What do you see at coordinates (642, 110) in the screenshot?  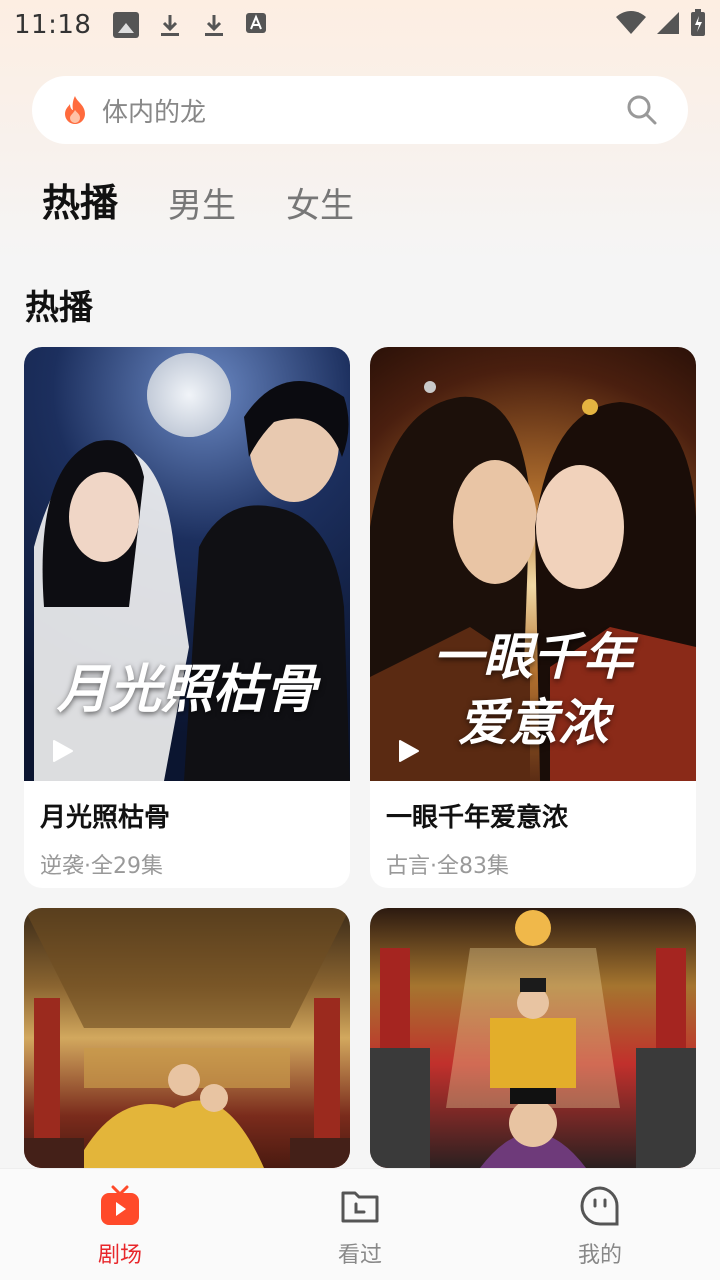 I see `search-icon` at bounding box center [642, 110].